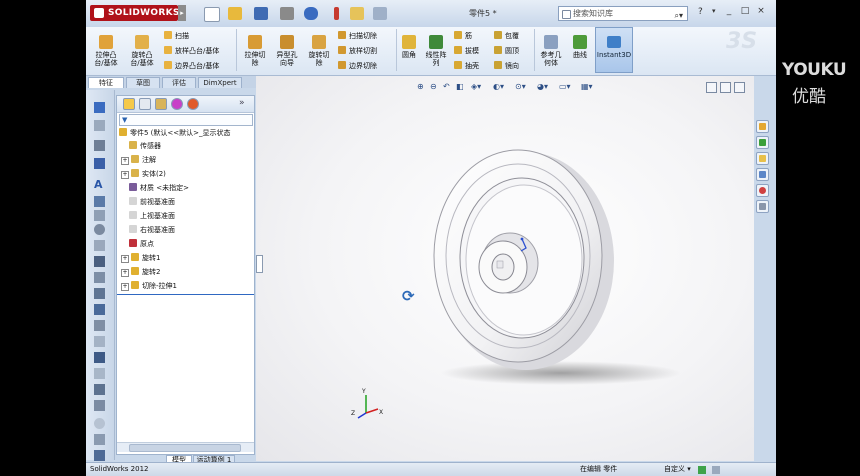  Describe the element at coordinates (580, 47) in the screenshot. I see `curves-button: 曲线` at that location.